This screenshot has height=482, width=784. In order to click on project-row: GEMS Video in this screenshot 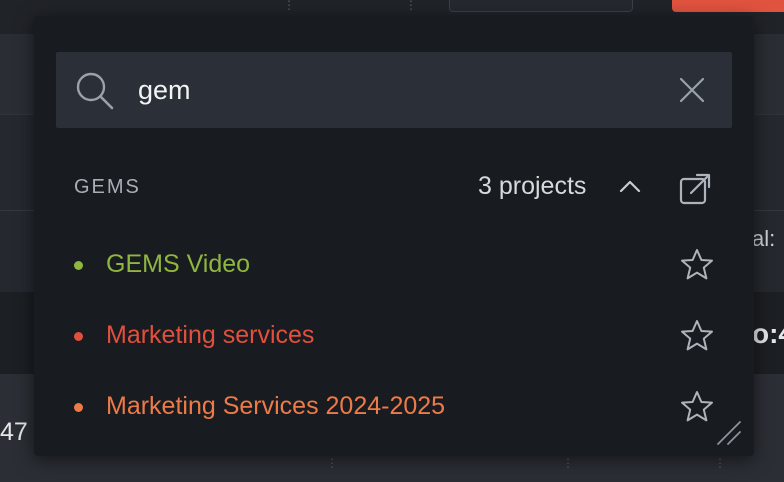, I will do `click(394, 265)`.